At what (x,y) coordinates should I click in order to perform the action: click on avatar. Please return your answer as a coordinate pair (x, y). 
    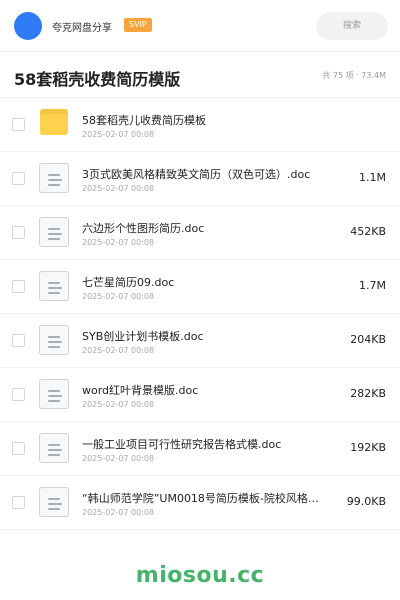
    Looking at the image, I should click on (28, 26).